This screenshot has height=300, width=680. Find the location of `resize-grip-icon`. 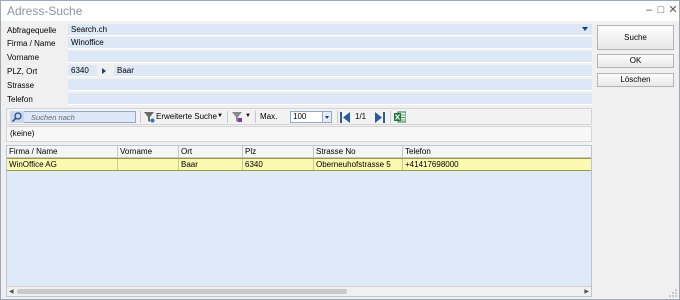

resize-grip-icon is located at coordinates (673, 293).